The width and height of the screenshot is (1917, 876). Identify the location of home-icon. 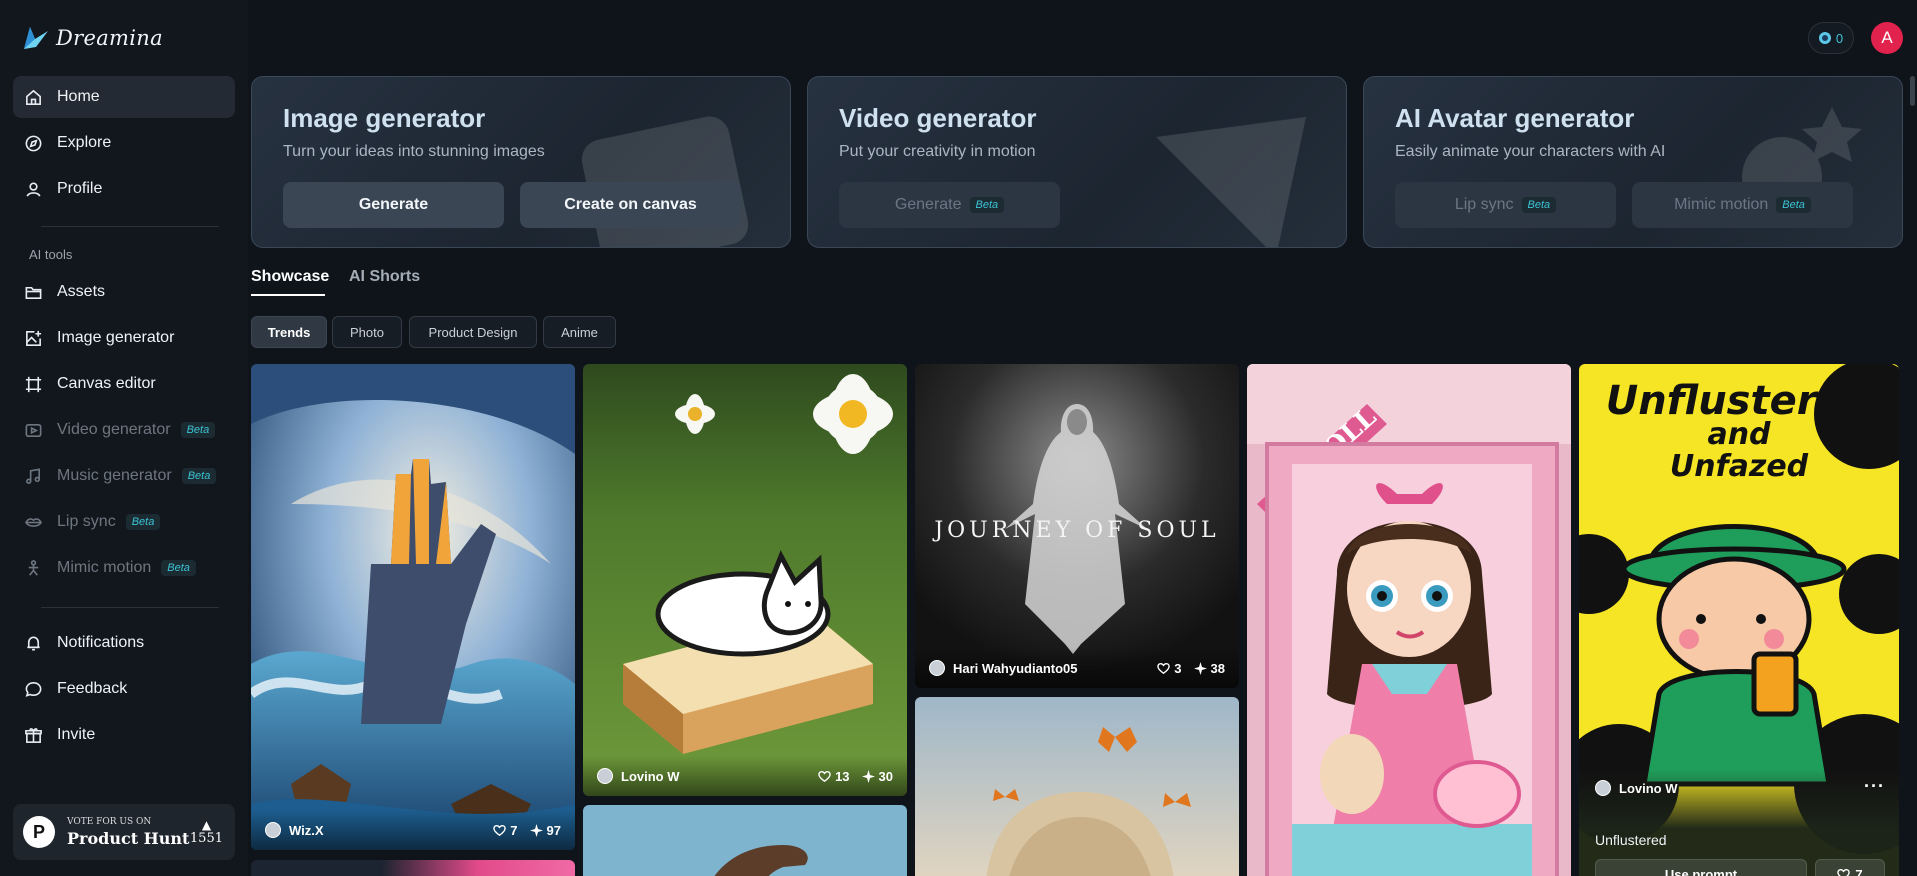
(33, 97).